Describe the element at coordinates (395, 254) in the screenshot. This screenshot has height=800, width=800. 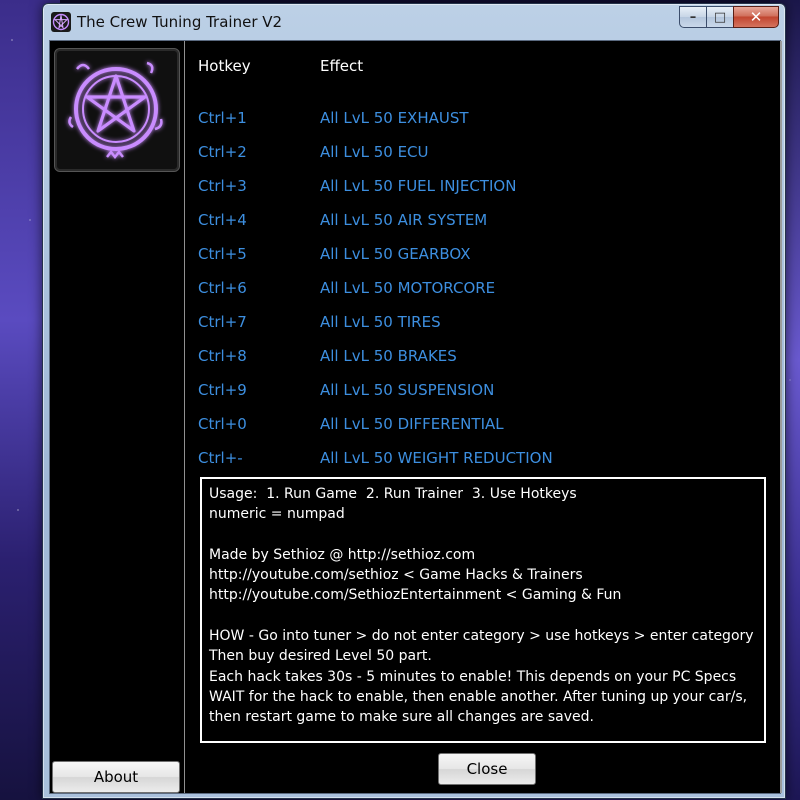
I see `effect-label: All LvL 50 GEARBOX` at that location.